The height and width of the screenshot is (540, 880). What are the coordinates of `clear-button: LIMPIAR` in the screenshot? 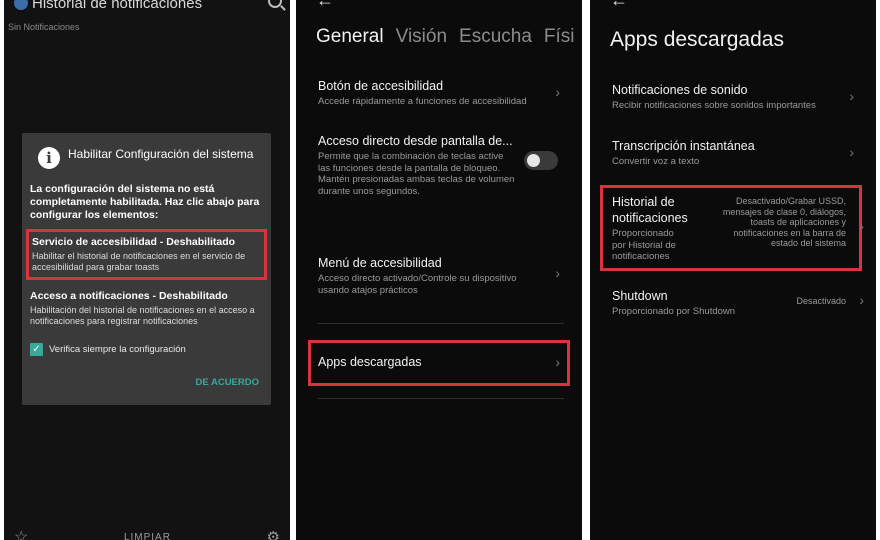 It's located at (147, 536).